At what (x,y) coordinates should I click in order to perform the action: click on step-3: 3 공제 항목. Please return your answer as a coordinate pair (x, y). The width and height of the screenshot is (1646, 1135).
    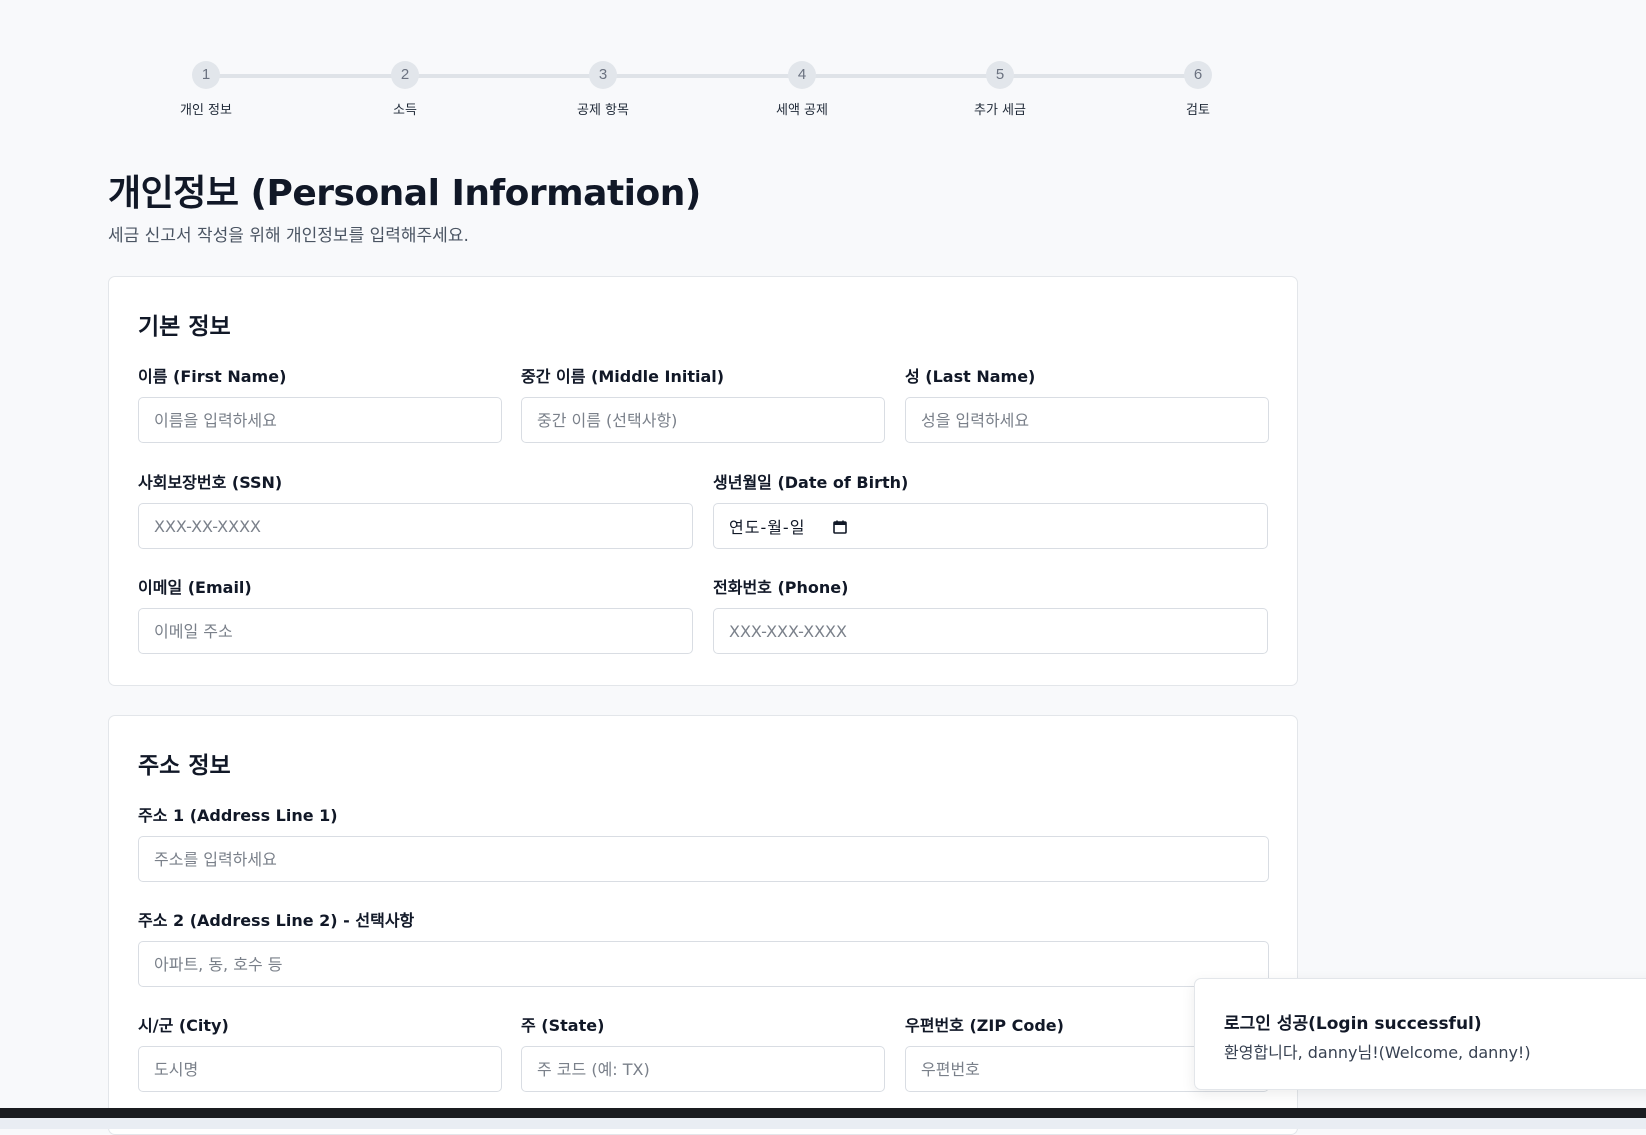
    Looking at the image, I should click on (603, 89).